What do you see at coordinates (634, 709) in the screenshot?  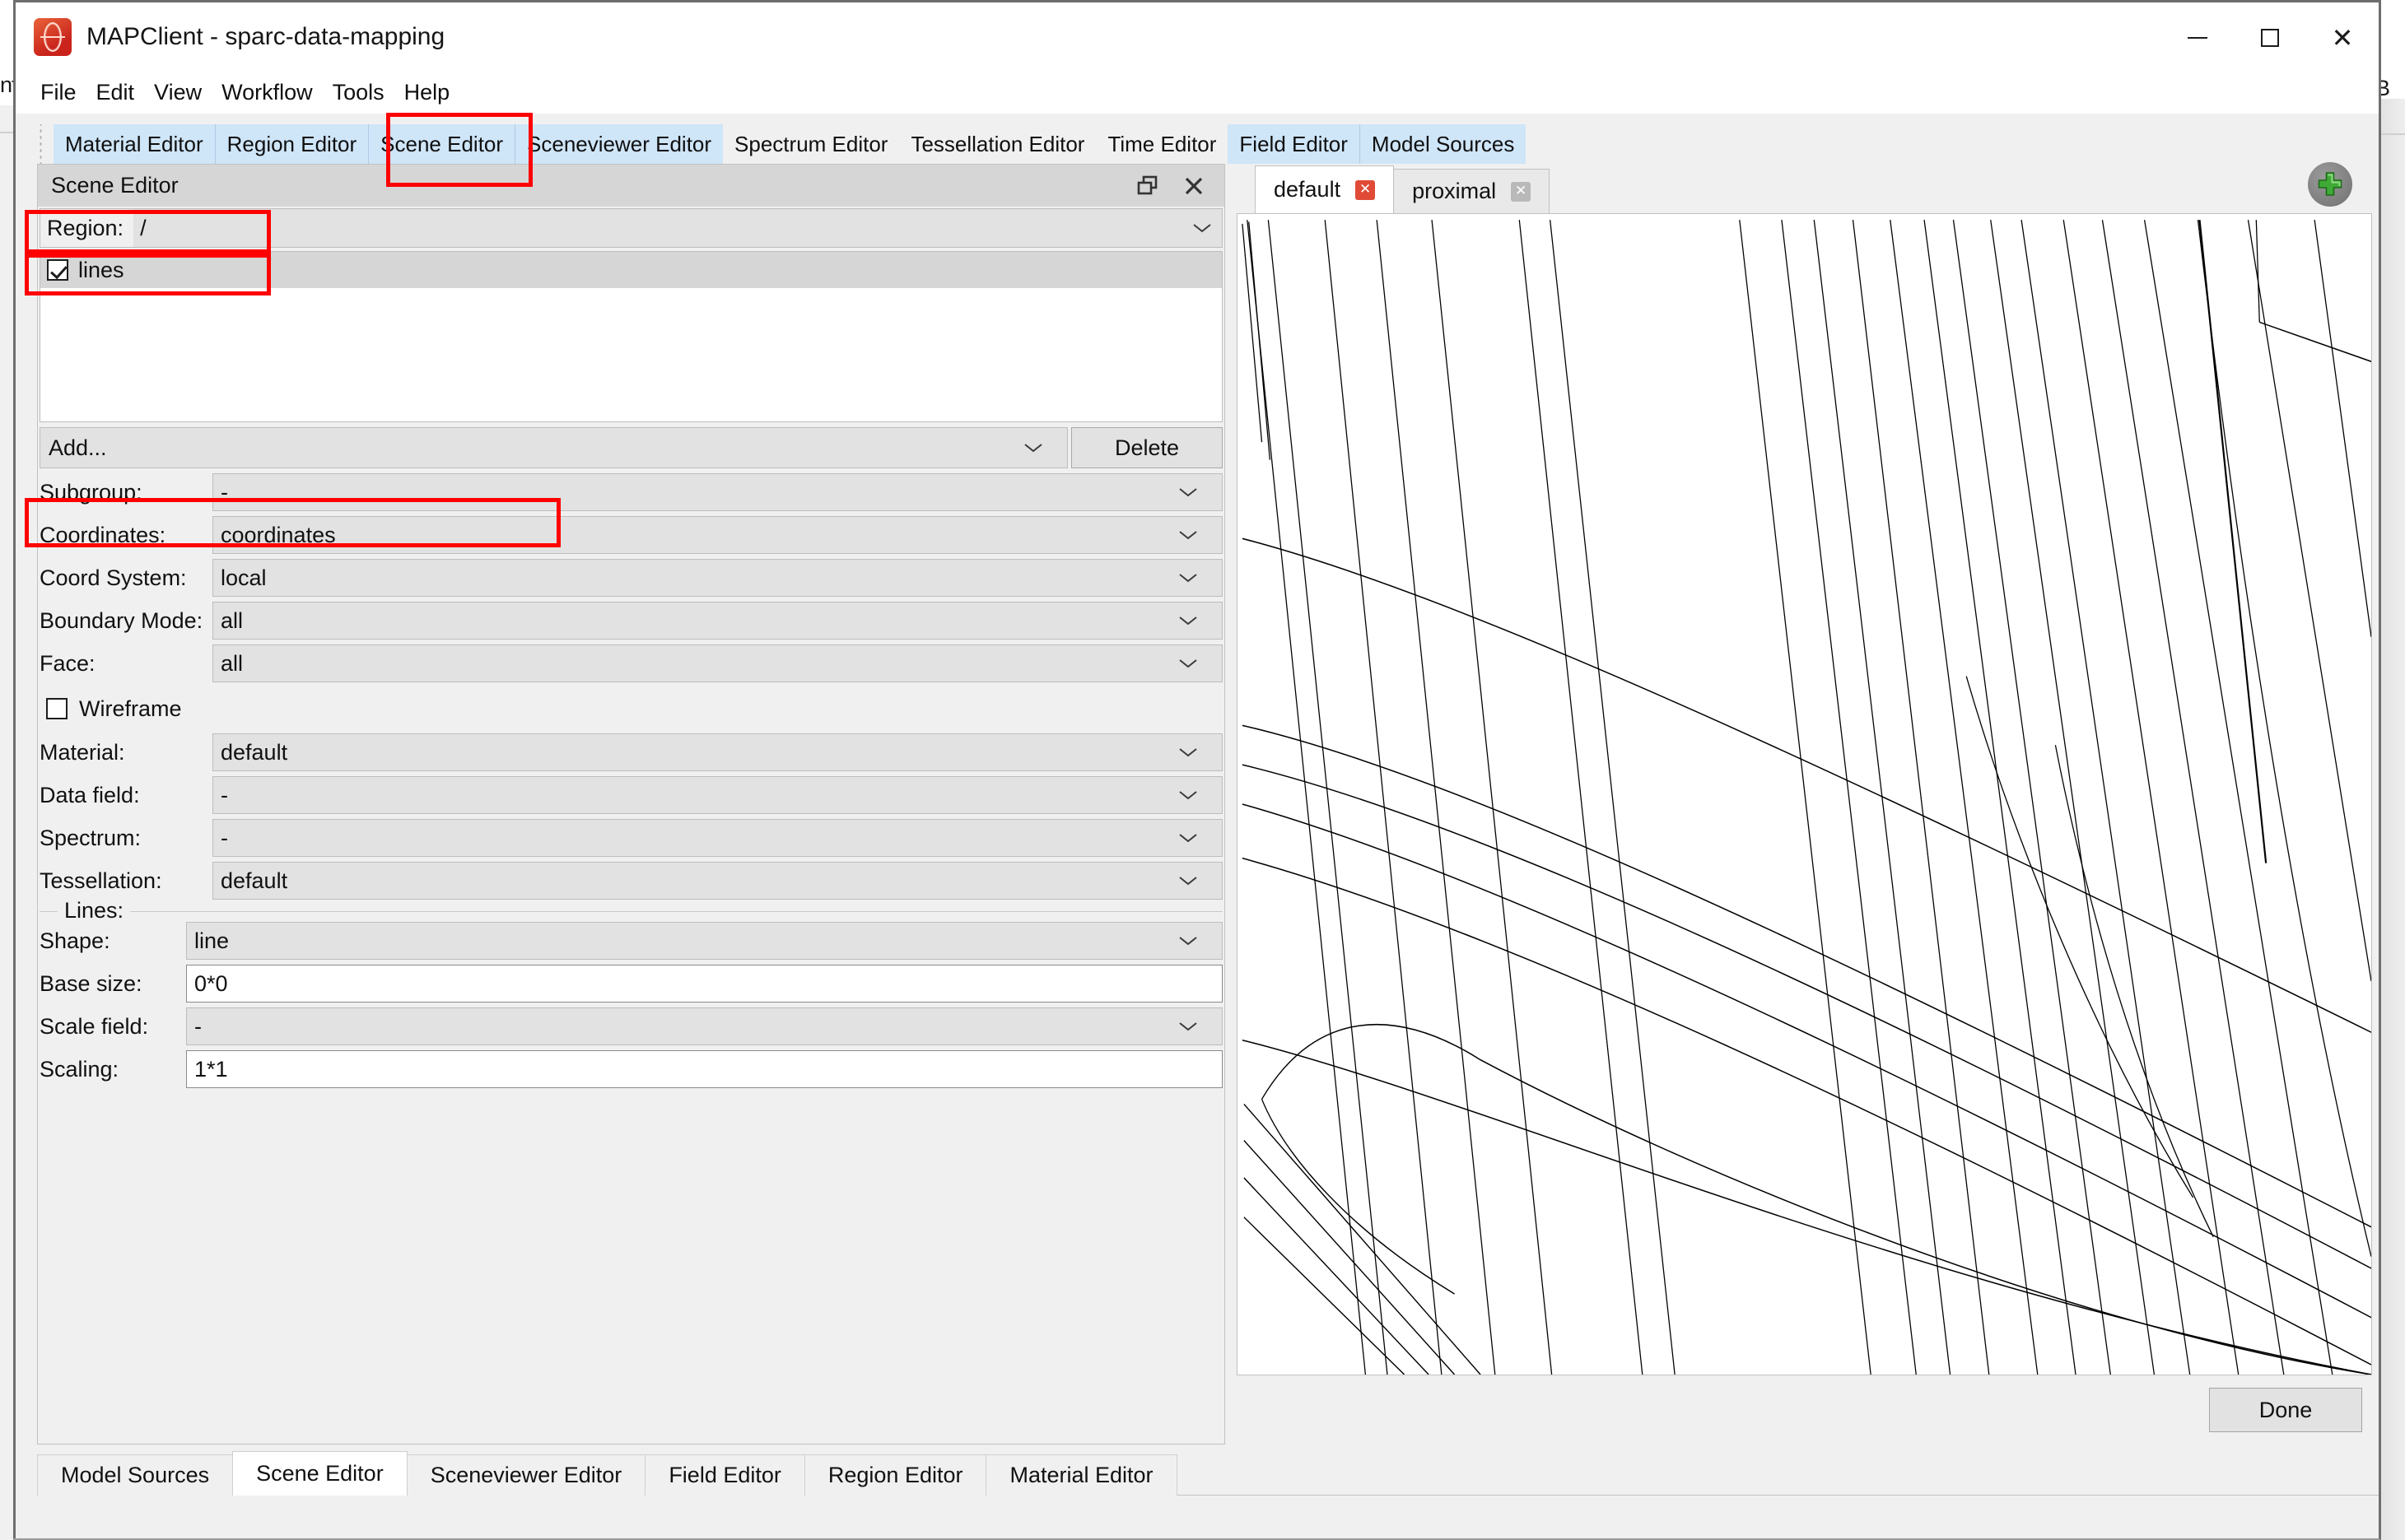 I see `wireframe-row: Wireframe` at bounding box center [634, 709].